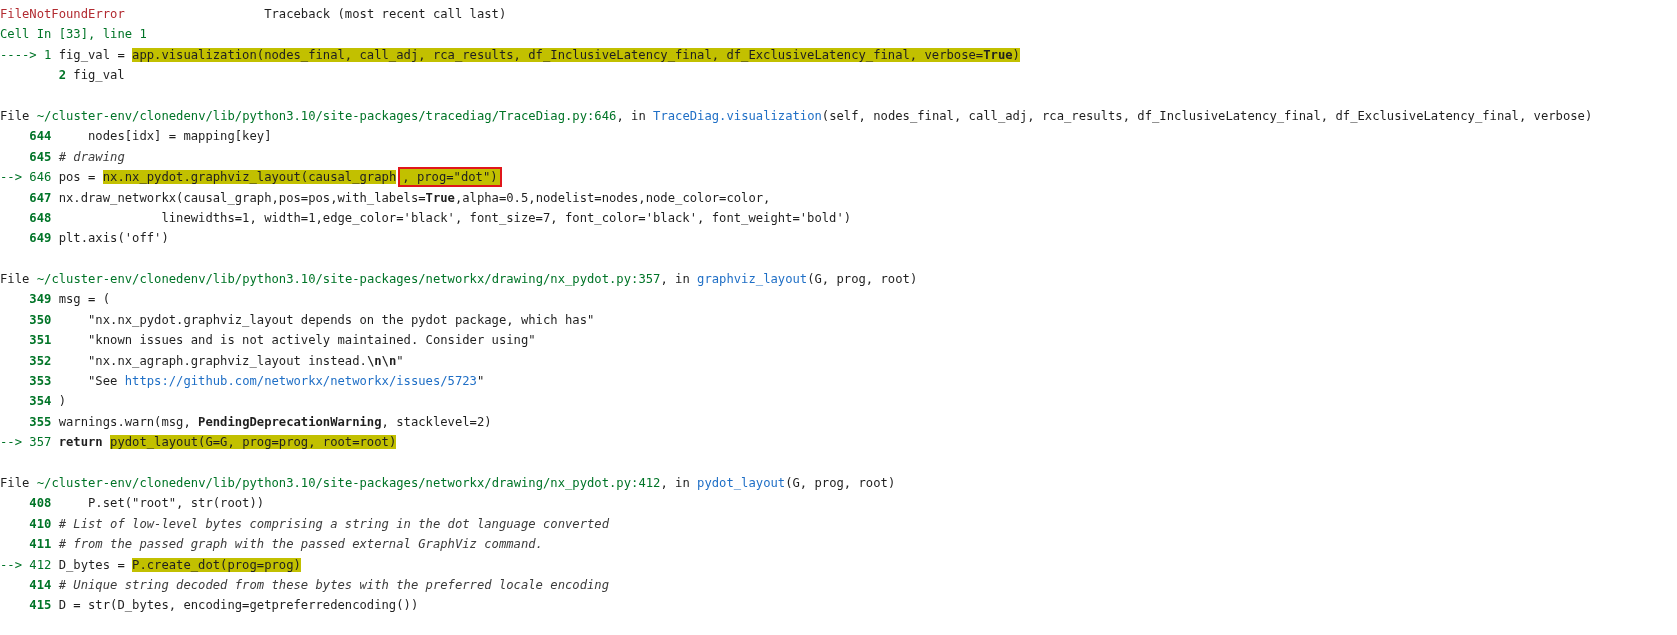  I want to click on current-line-arrow: ---->, so click(18, 54).